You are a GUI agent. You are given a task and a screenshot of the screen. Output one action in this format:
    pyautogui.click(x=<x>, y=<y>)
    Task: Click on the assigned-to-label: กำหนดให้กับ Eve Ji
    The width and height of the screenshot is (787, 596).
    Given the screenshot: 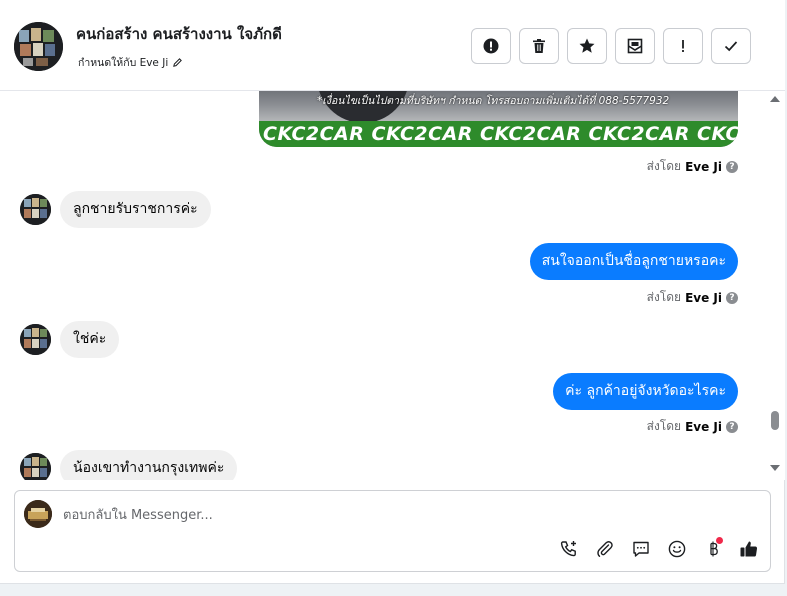 What is the action you would take?
    pyautogui.click(x=123, y=63)
    